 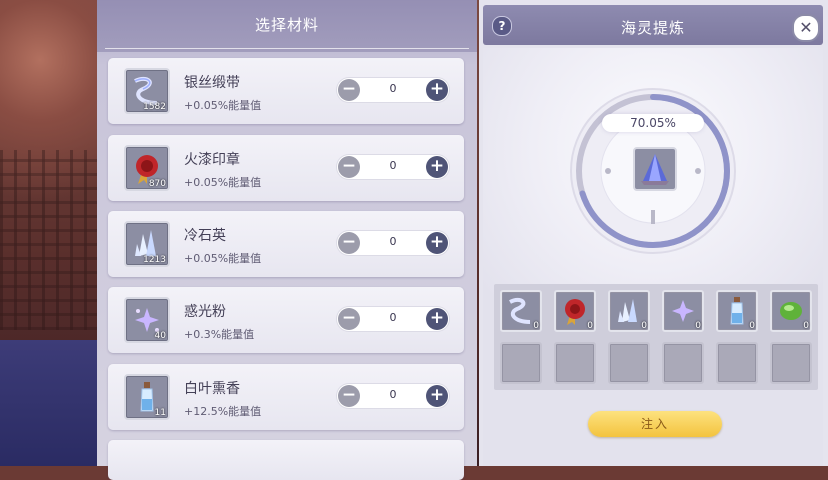 What do you see at coordinates (806, 28) in the screenshot?
I see `close-button: ✕` at bounding box center [806, 28].